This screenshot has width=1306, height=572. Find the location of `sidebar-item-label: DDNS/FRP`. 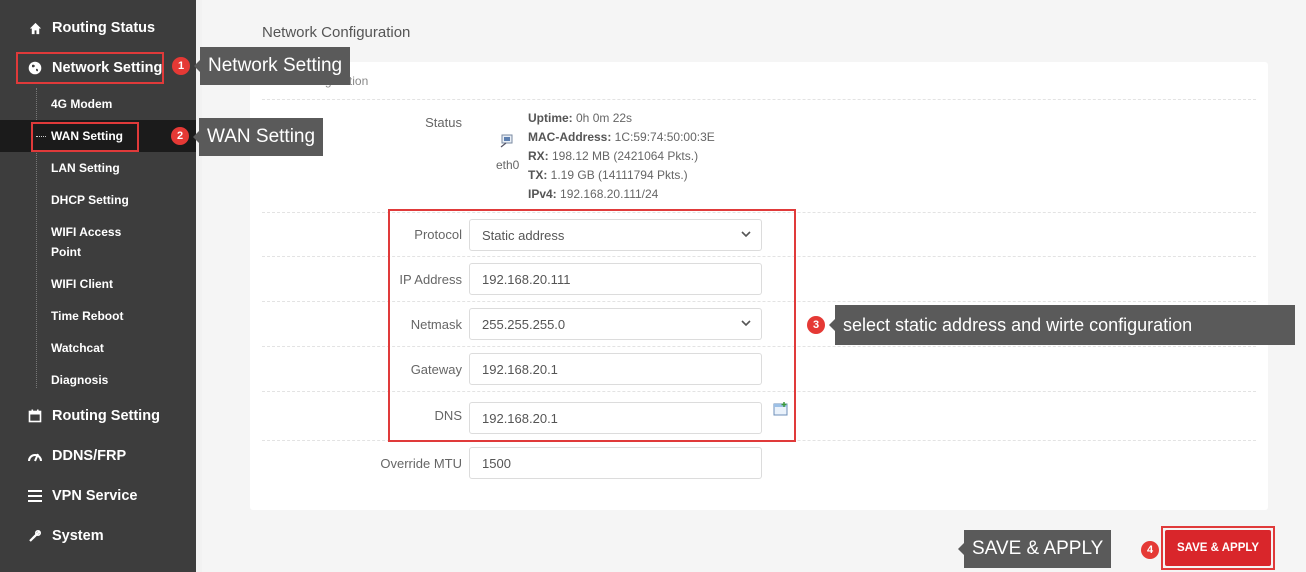

sidebar-item-label: DDNS/FRP is located at coordinates (89, 456).